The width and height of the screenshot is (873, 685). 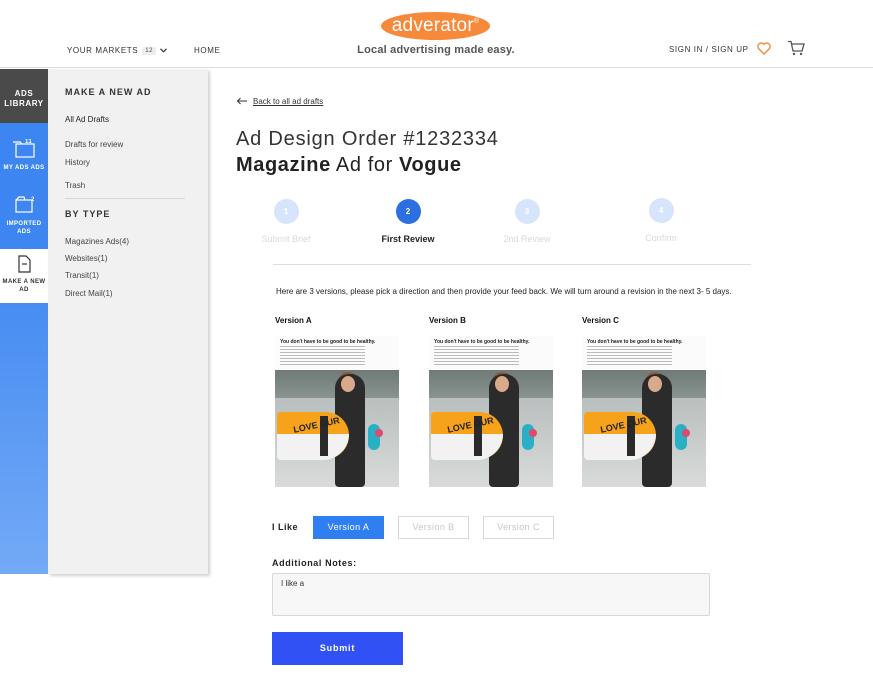 What do you see at coordinates (75, 185) in the screenshot?
I see `sidebar-item-trash: Trash` at bounding box center [75, 185].